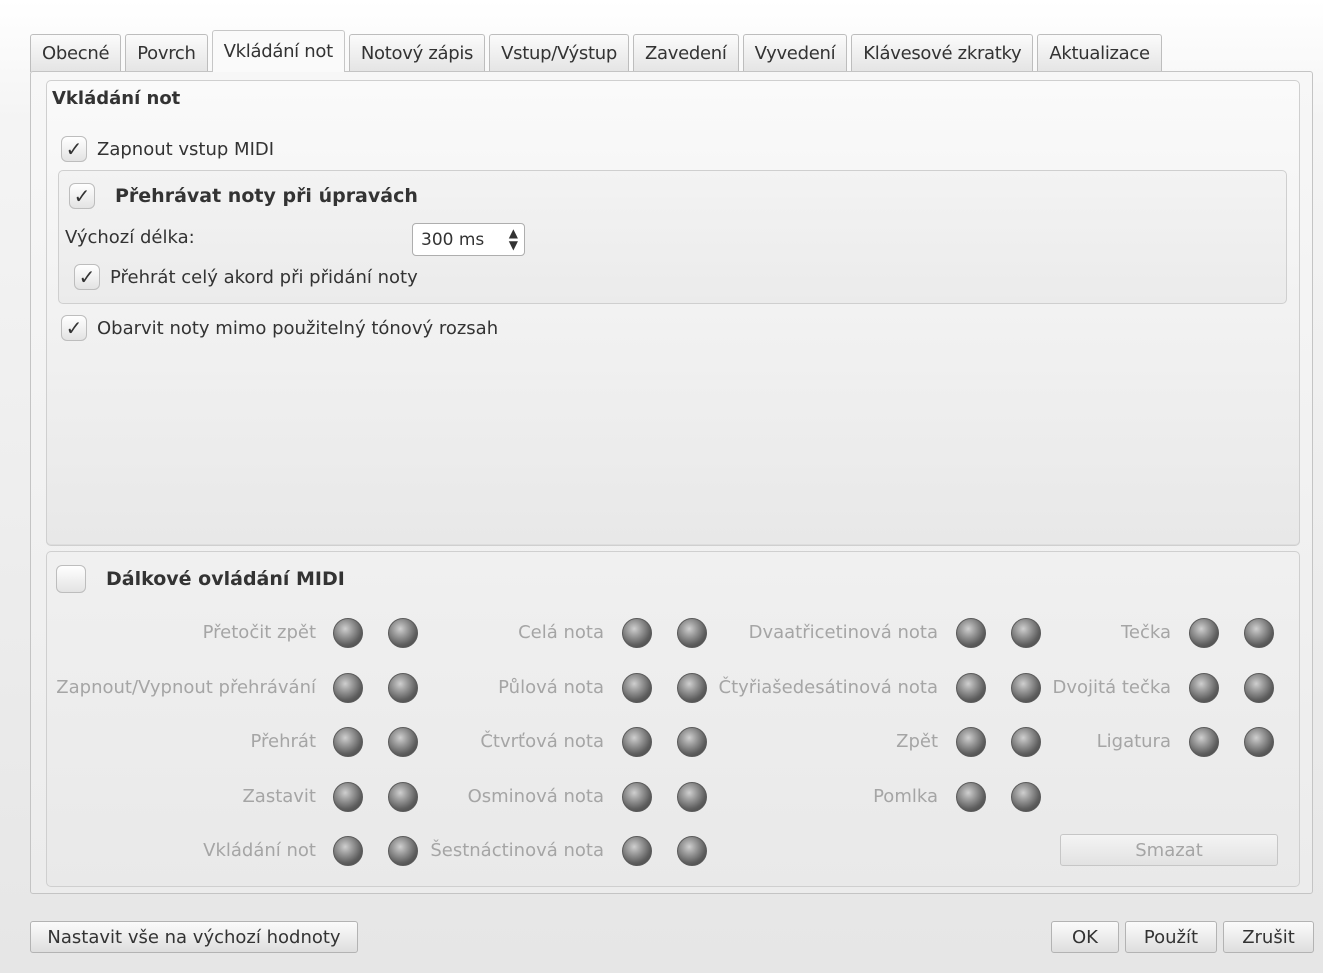  What do you see at coordinates (186, 687) in the screenshot?
I see `toggle-play-label: Zapnout/Vypnout přehrávání` at bounding box center [186, 687].